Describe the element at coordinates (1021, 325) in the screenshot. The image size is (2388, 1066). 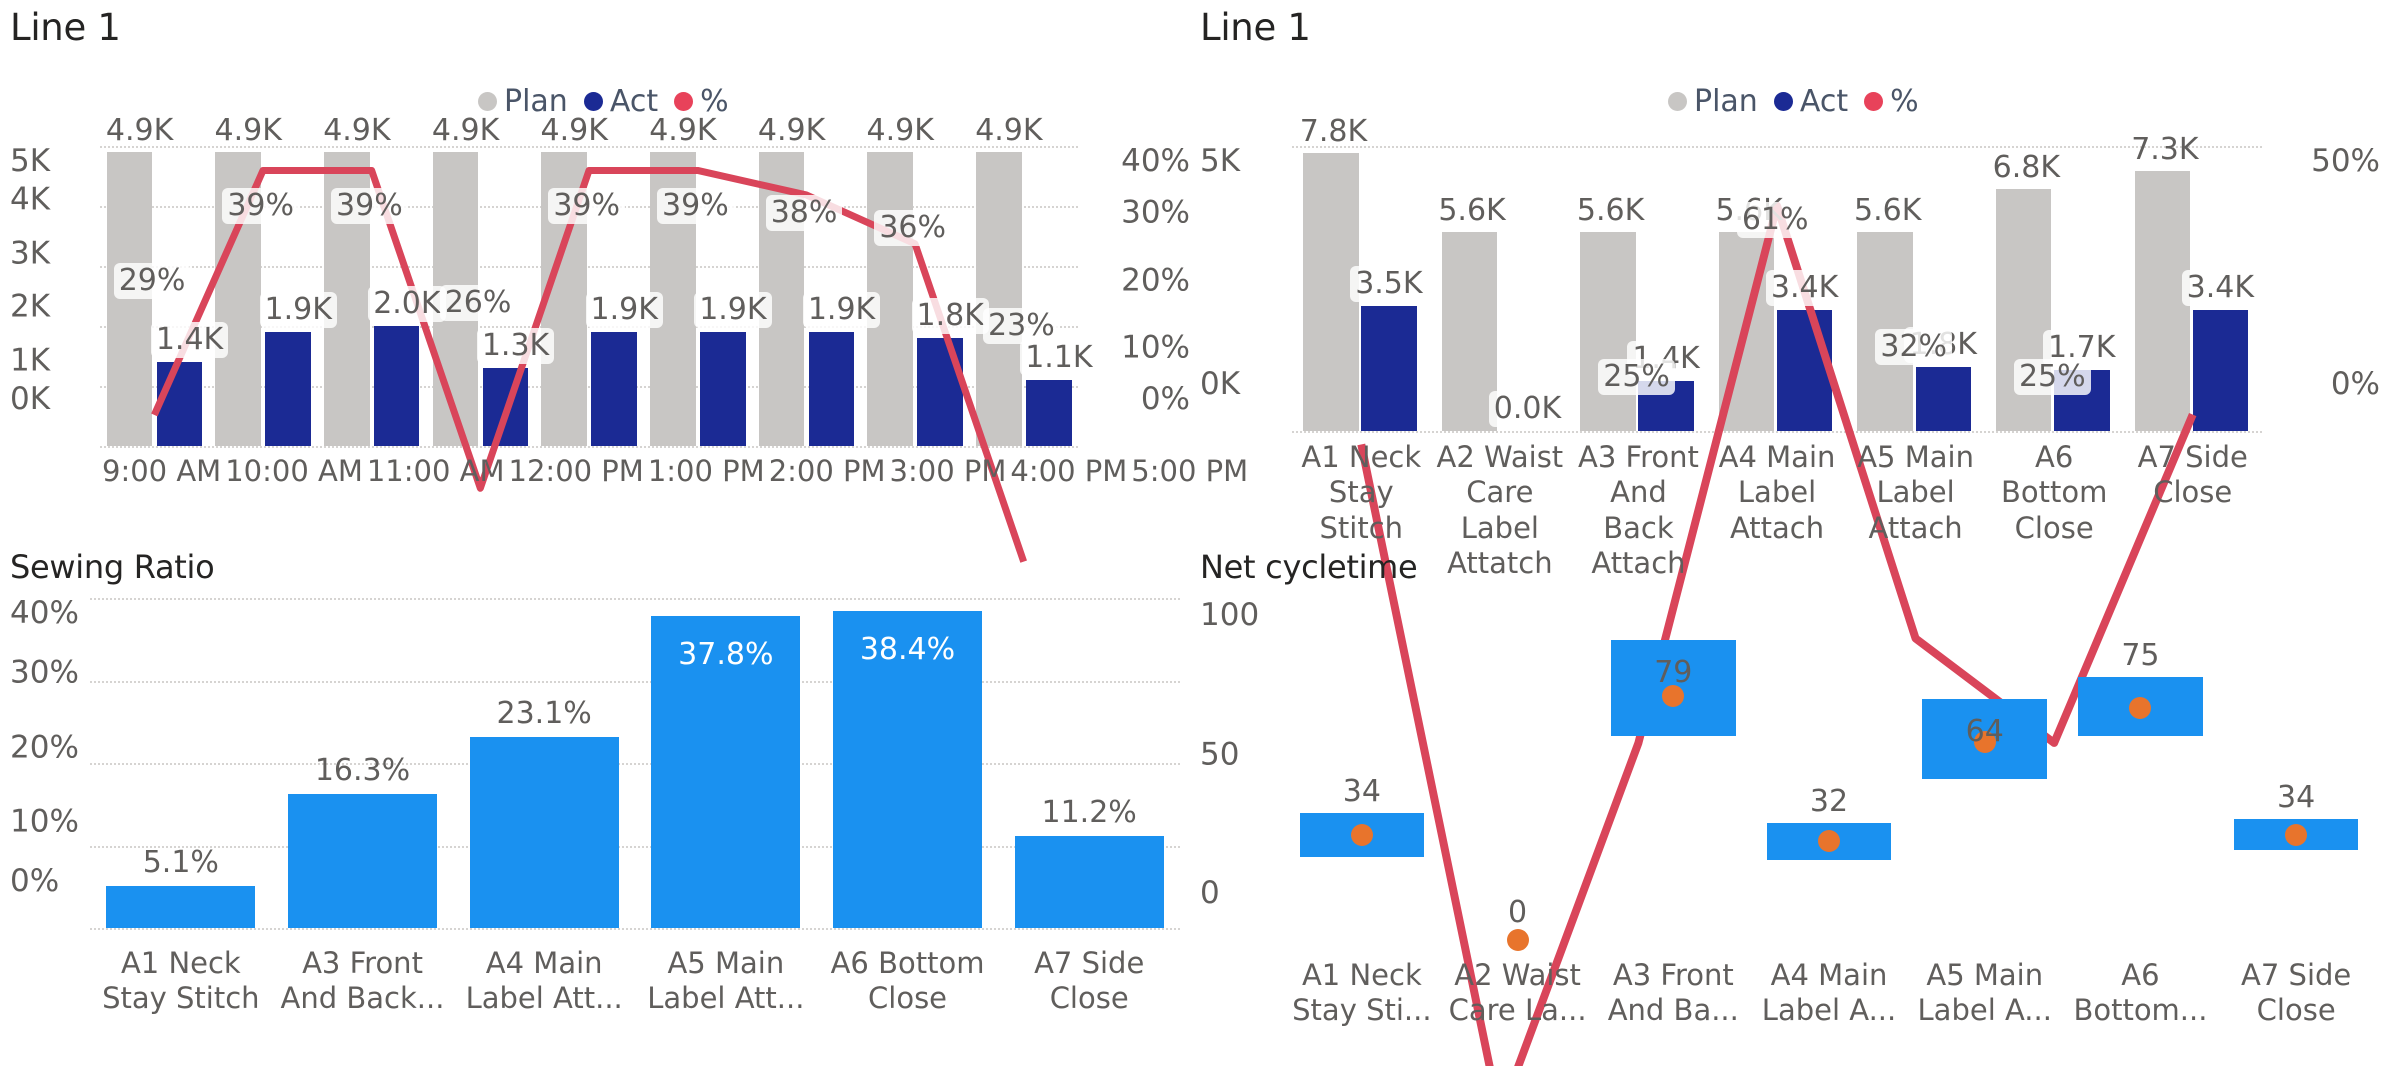
I see `percent-value-label: 23%` at that location.